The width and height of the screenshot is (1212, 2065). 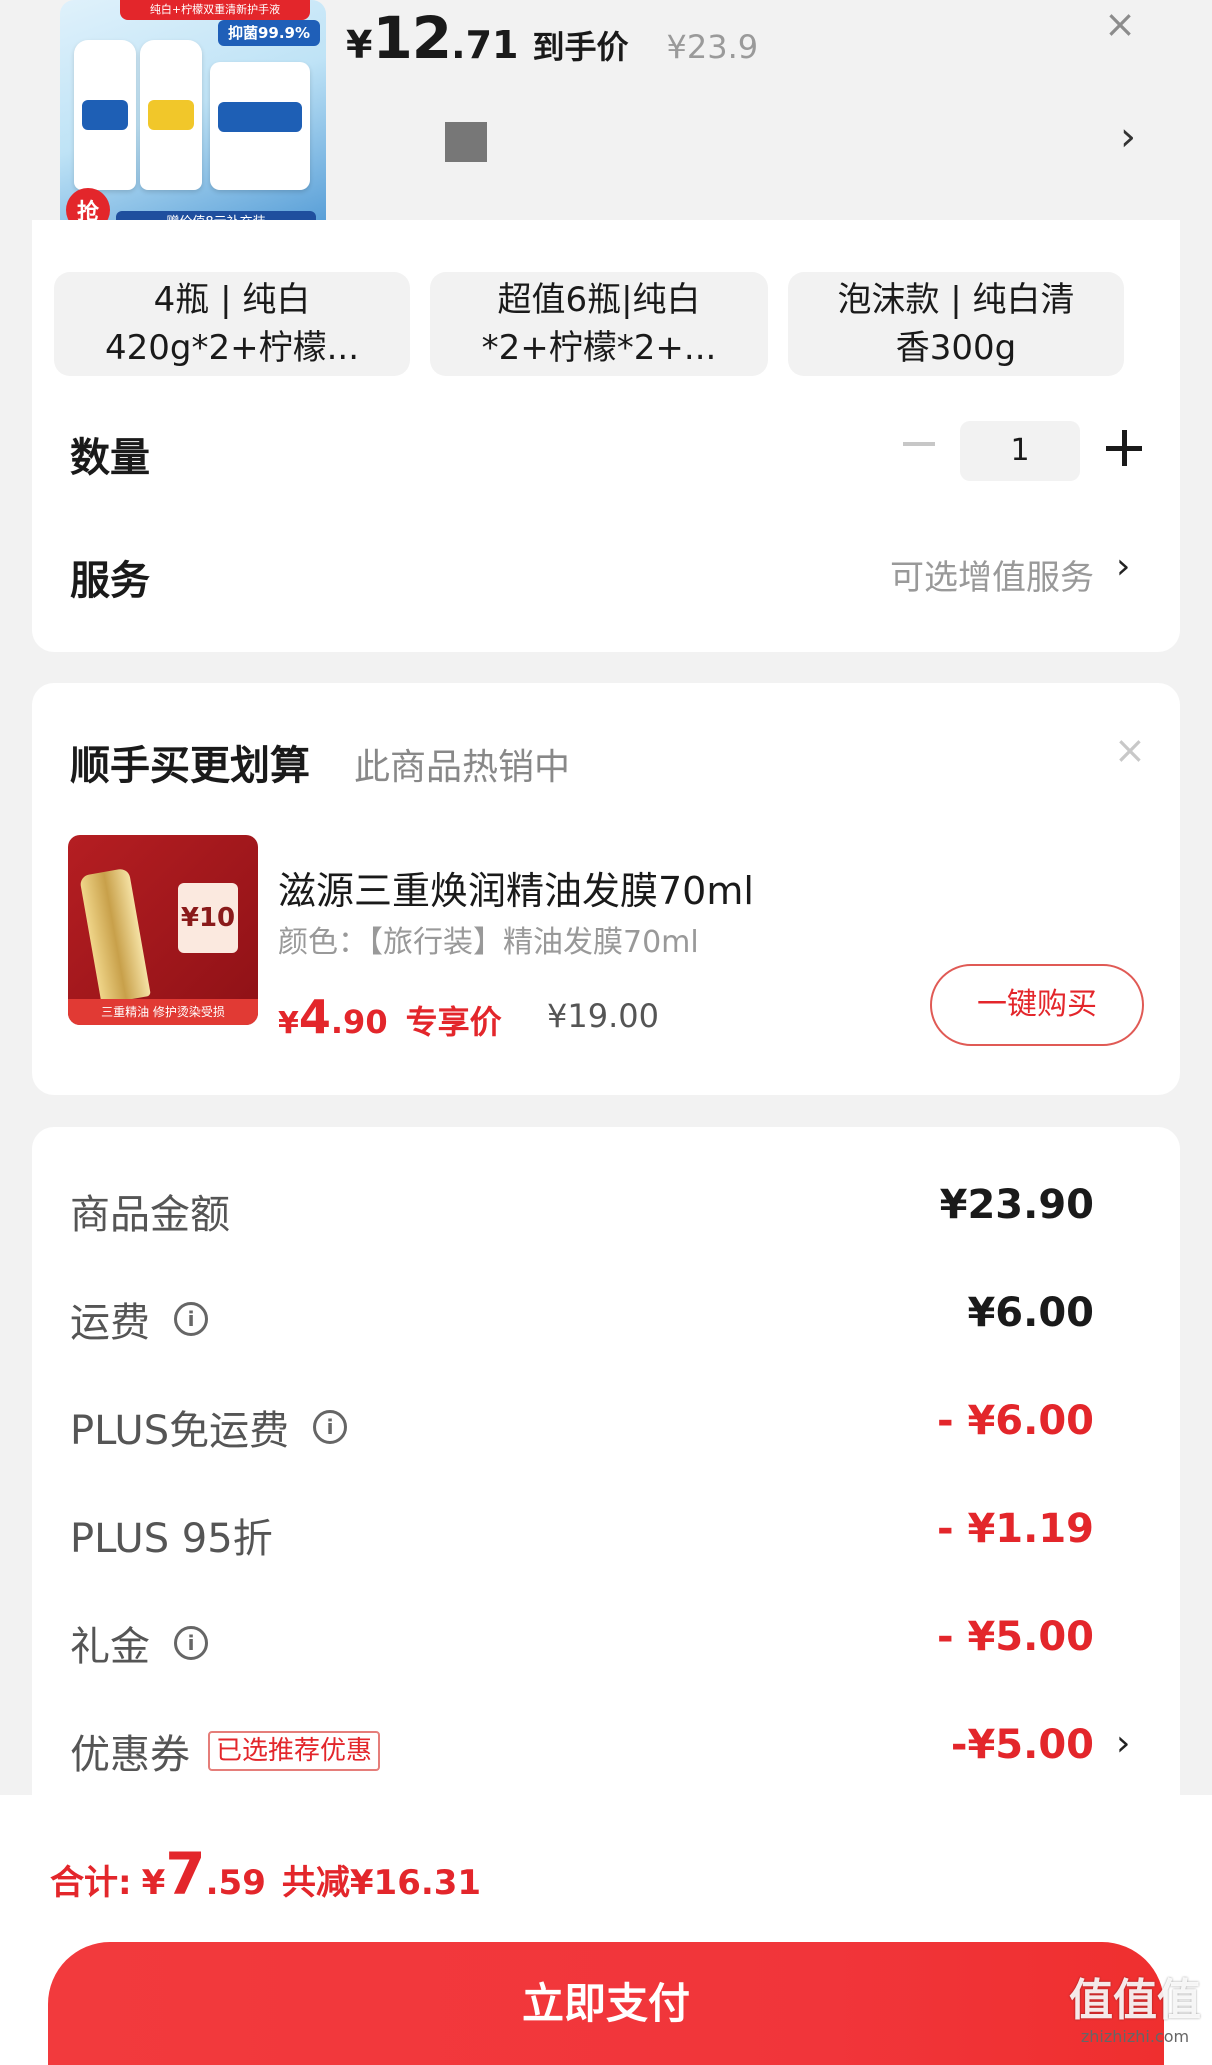 I want to click on final-price: ¥ 12 .71 到手价 ¥23.9, so click(x=552, y=38).